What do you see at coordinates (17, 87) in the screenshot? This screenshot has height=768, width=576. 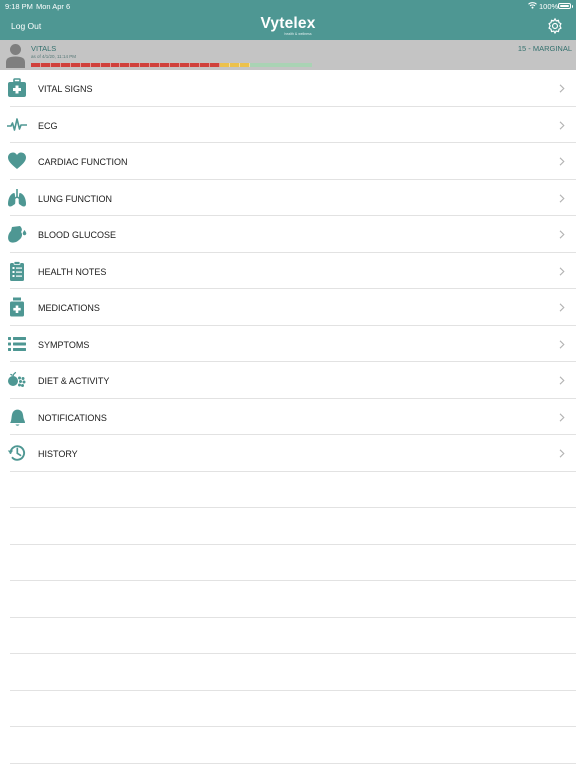 I see `medical-kit-icon` at bounding box center [17, 87].